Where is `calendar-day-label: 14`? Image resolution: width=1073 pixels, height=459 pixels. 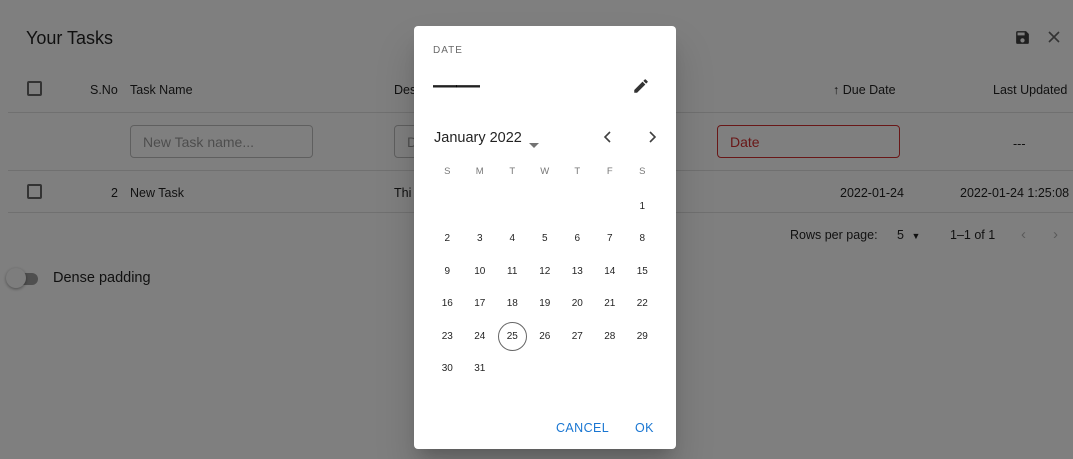 calendar-day-label: 14 is located at coordinates (610, 271).